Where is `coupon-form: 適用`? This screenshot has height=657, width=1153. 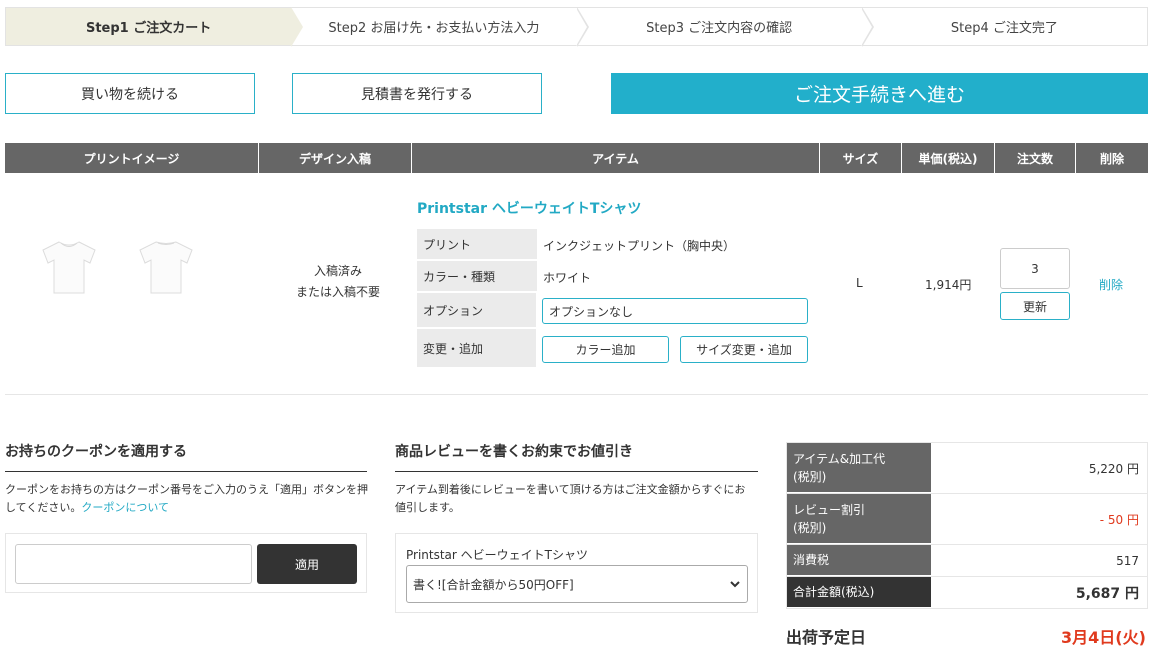 coupon-form: 適用 is located at coordinates (186, 563).